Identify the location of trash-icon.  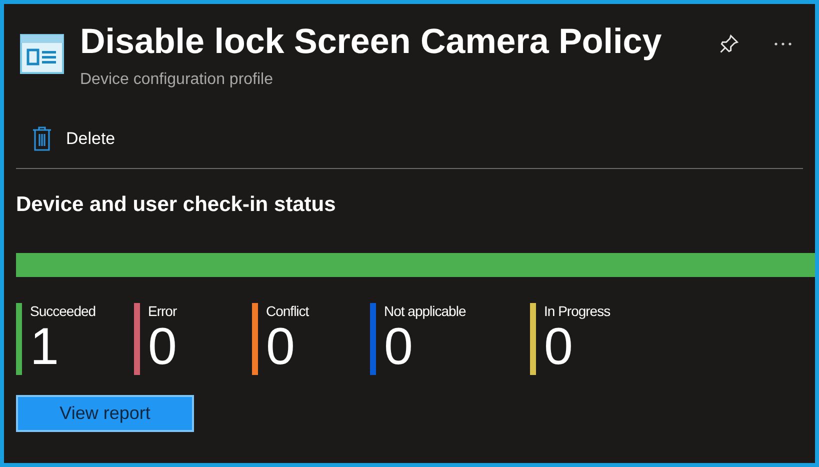
(42, 139).